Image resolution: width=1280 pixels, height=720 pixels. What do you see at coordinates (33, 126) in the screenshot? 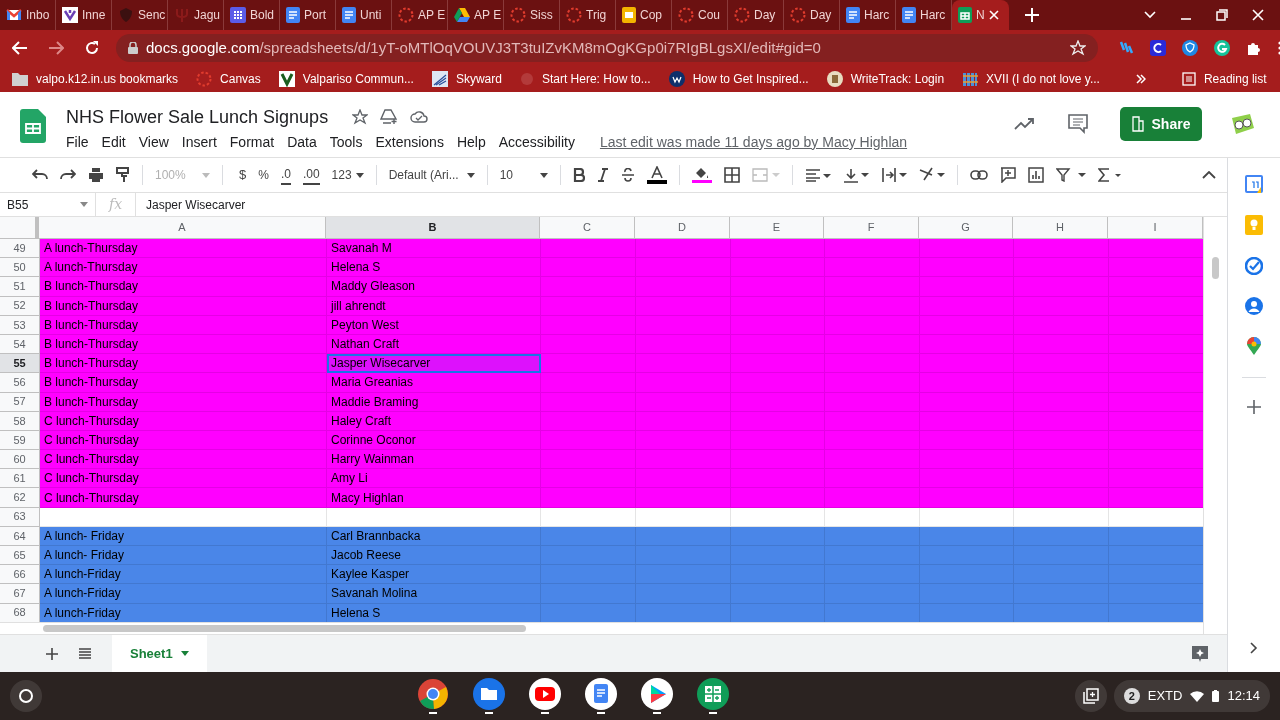
I see `sheets-logo-icon` at bounding box center [33, 126].